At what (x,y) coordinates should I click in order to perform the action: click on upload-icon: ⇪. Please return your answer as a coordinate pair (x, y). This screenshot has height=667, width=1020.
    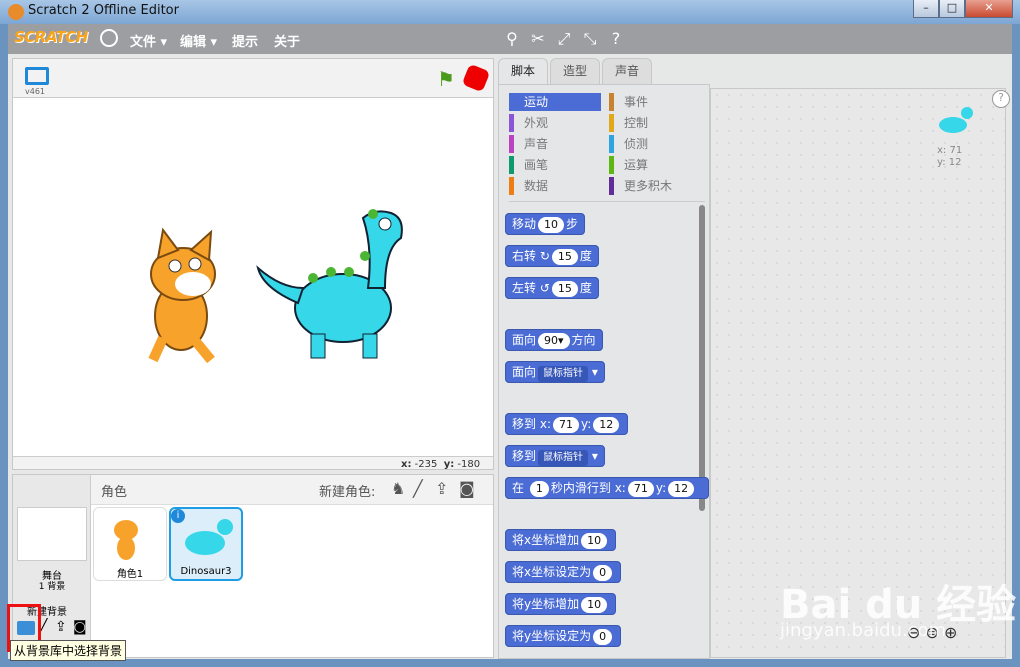
    Looking at the image, I should click on (61, 627).